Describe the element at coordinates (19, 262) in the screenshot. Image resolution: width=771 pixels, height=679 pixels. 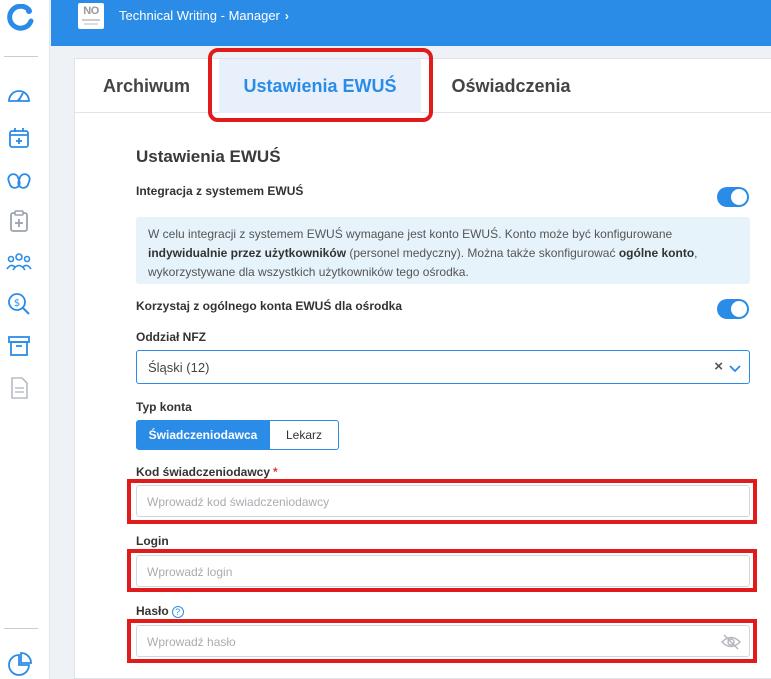
I see `people-icon` at that location.